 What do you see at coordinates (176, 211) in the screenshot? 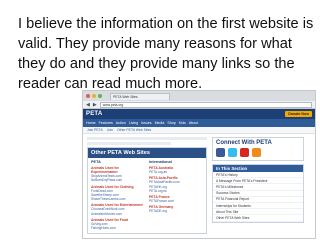
I see `site-link: PETADE.org` at bounding box center [176, 211].